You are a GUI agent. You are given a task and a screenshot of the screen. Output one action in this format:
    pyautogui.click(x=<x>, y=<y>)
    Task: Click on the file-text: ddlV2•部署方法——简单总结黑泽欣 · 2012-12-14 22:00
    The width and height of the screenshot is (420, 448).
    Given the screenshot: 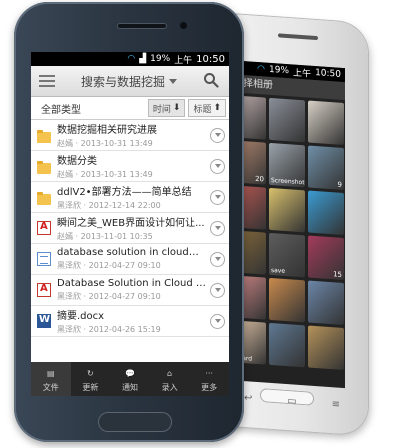 What is the action you would take?
    pyautogui.click(x=131, y=197)
    